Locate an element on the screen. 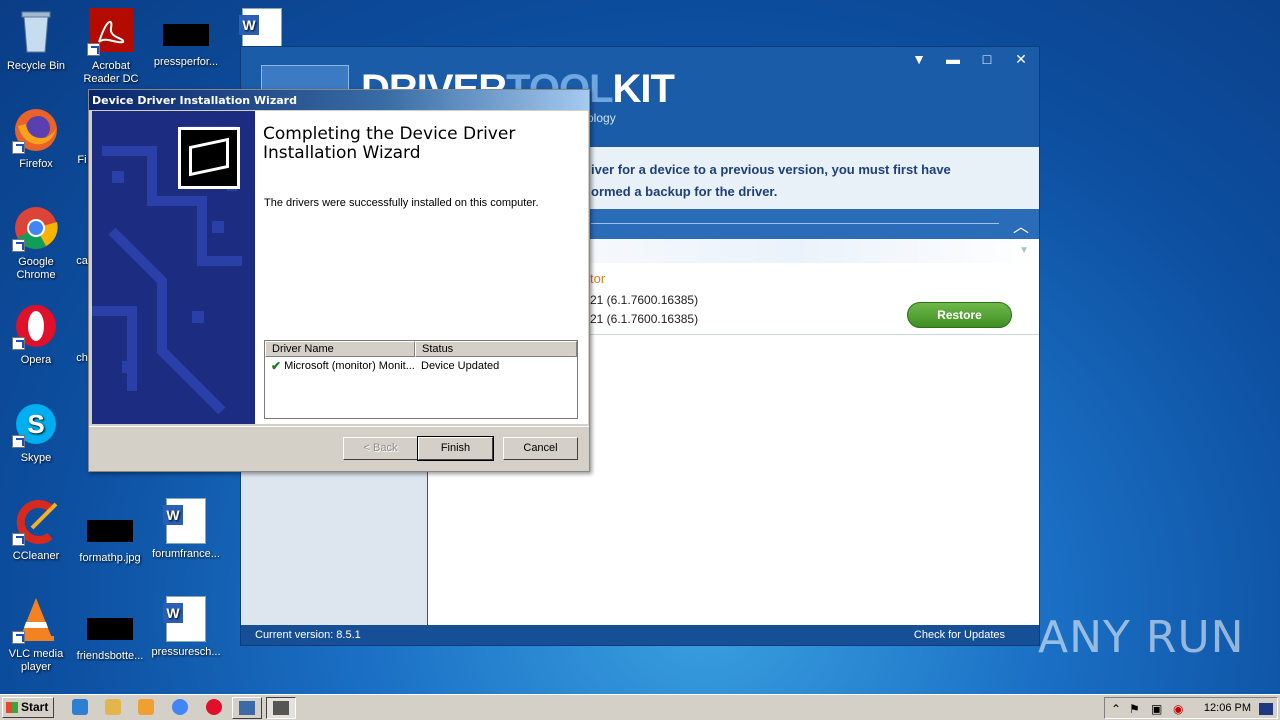 Image resolution: width=1280 pixels, height=720 pixels. desktop-icon-label: CCleaner is located at coordinates (36, 556).